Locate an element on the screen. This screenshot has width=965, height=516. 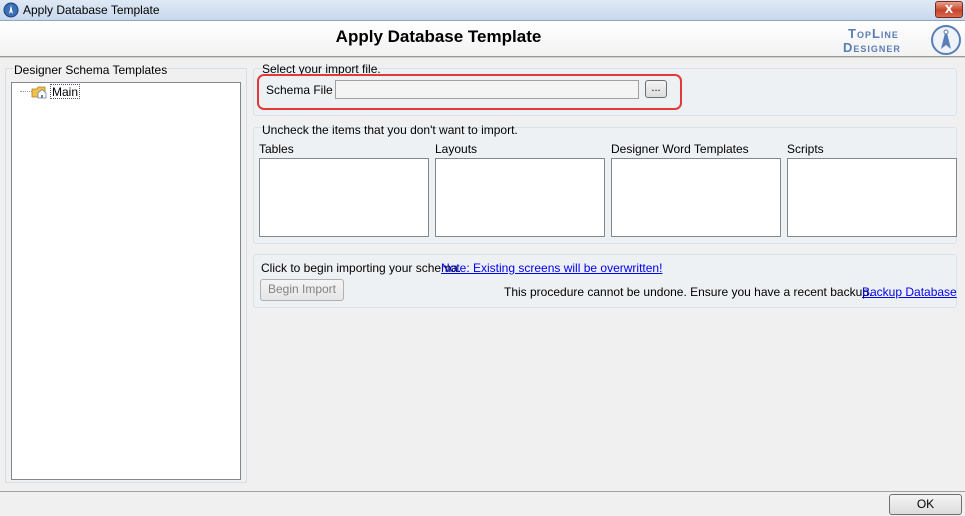
tables-list is located at coordinates (344, 197).